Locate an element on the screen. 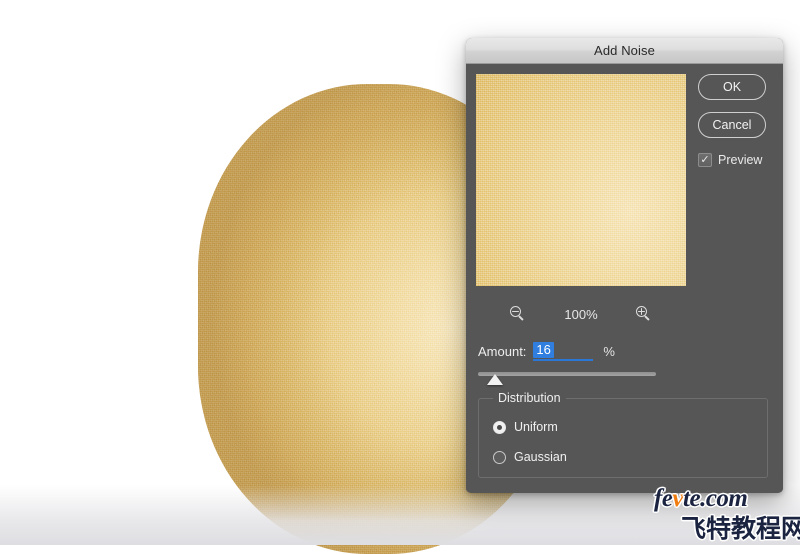  ok-button-label: OK is located at coordinates (732, 87).